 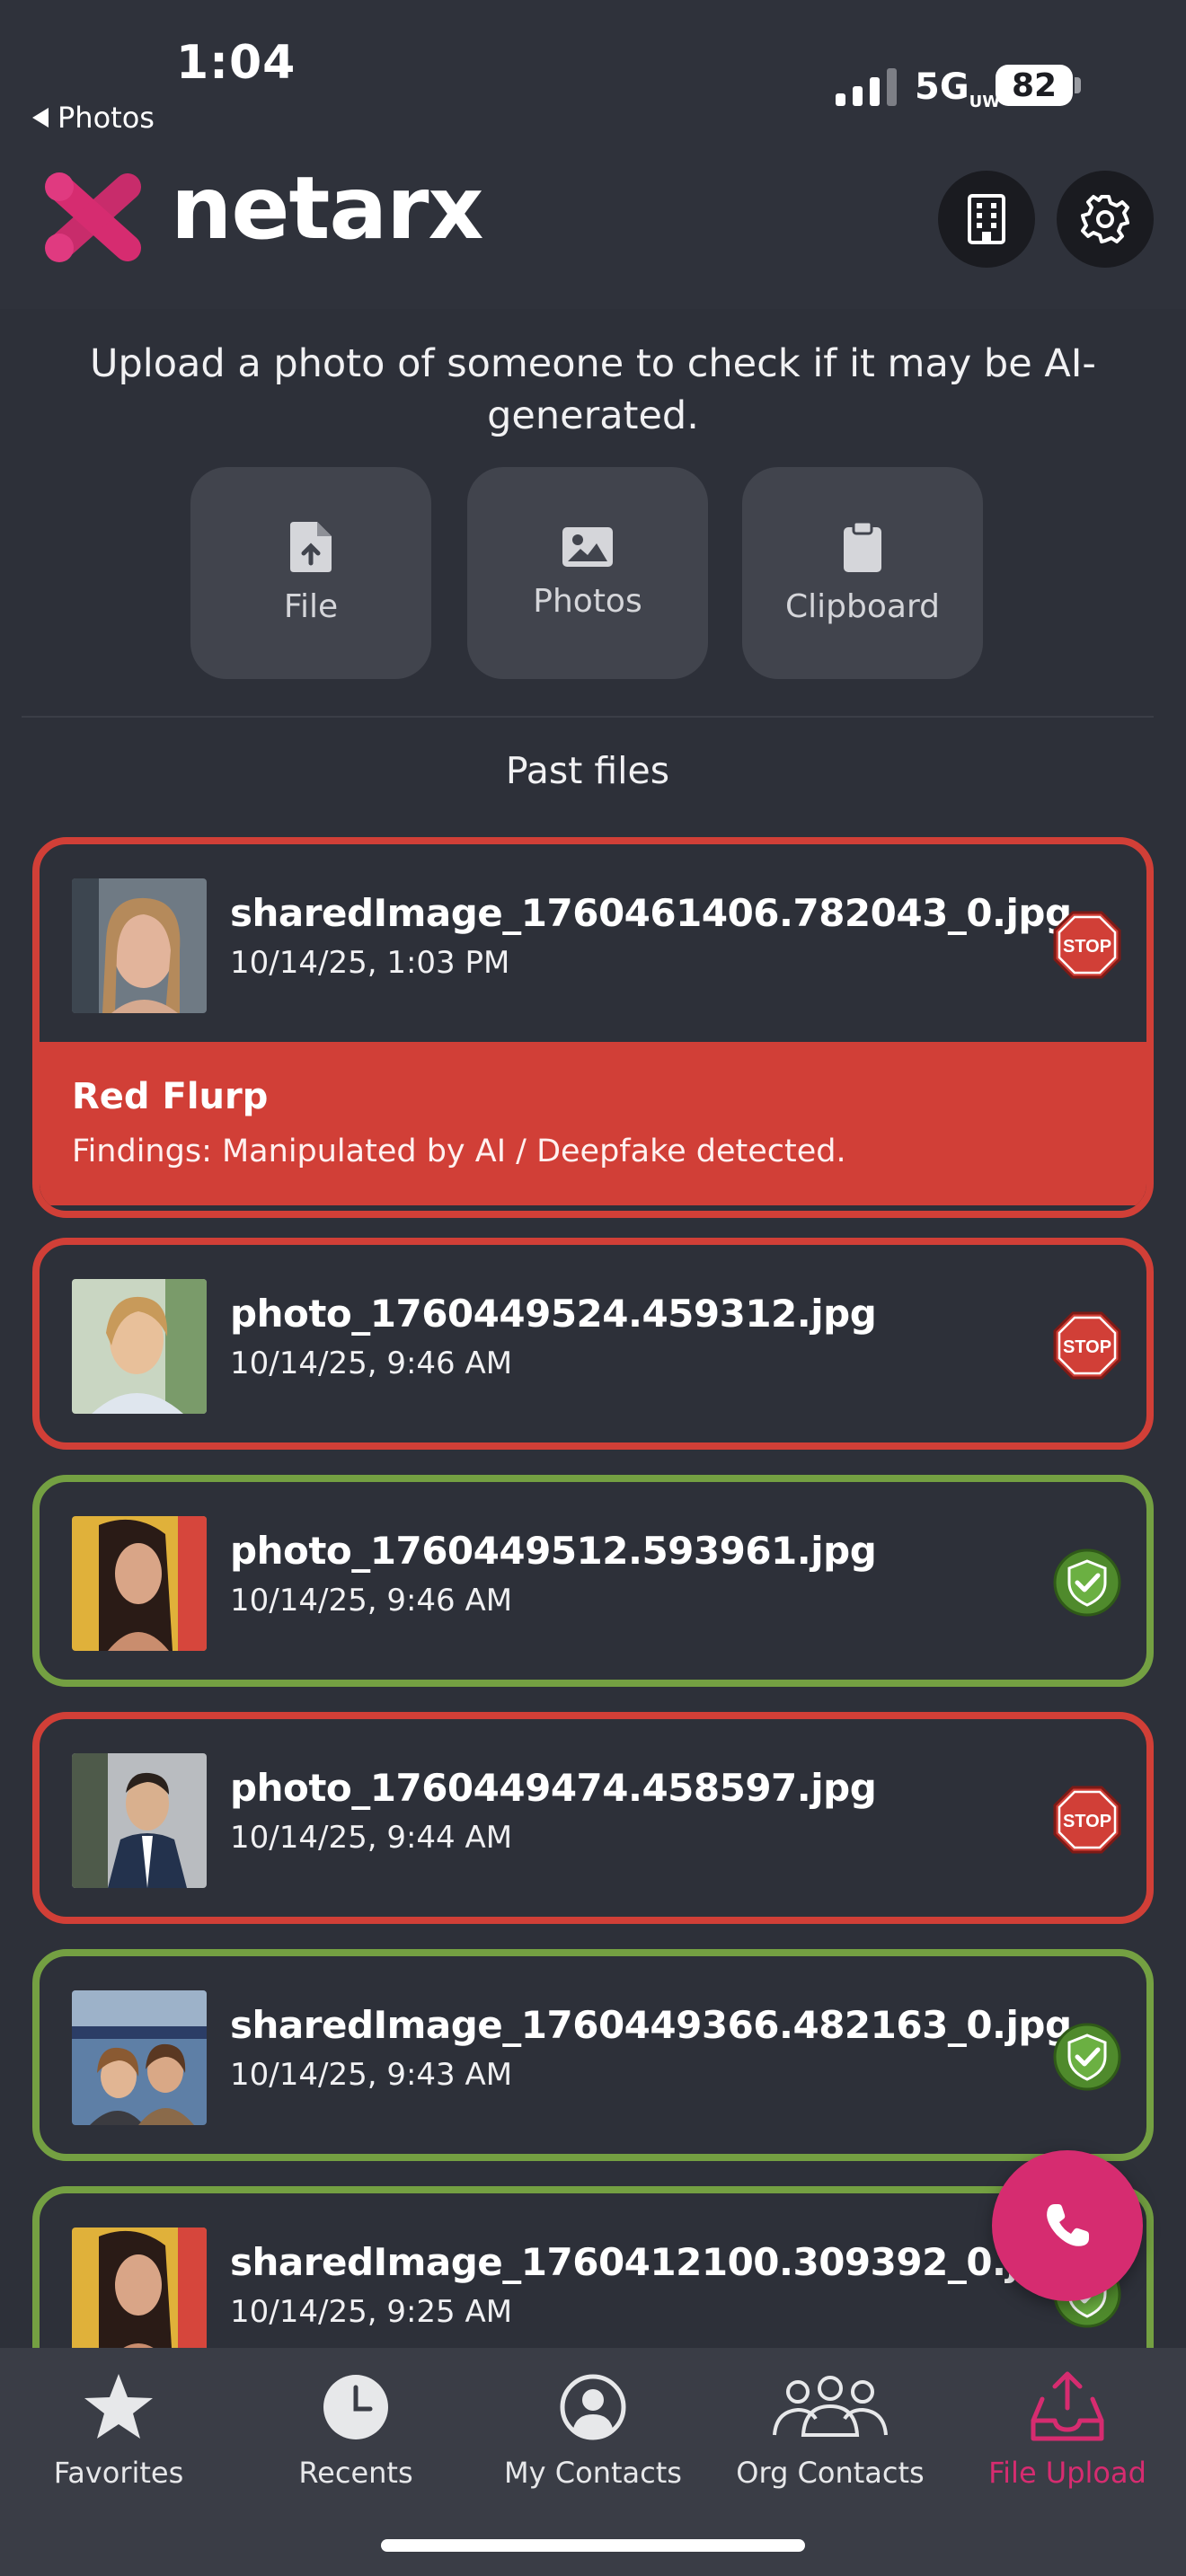 What do you see at coordinates (311, 546) in the screenshot?
I see `file-upload-icon` at bounding box center [311, 546].